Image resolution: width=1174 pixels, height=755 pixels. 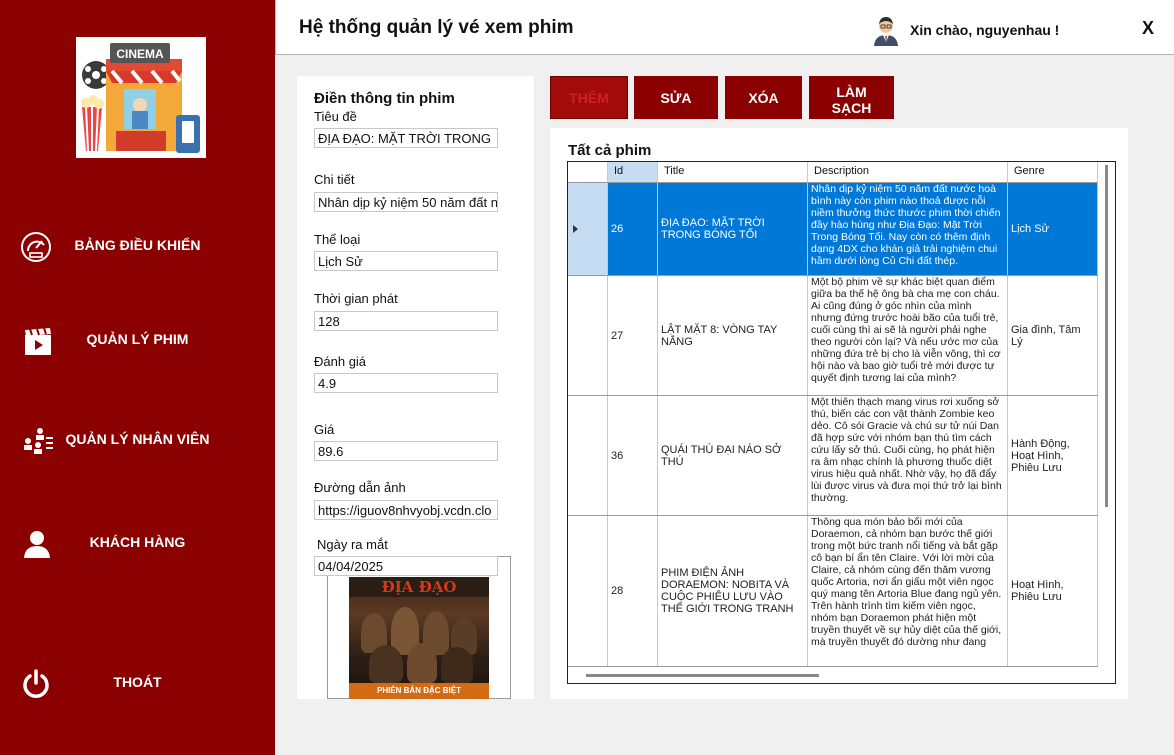 What do you see at coordinates (985, 30) in the screenshot?
I see `greeting-text: Xin chào, nguyenhau !` at bounding box center [985, 30].